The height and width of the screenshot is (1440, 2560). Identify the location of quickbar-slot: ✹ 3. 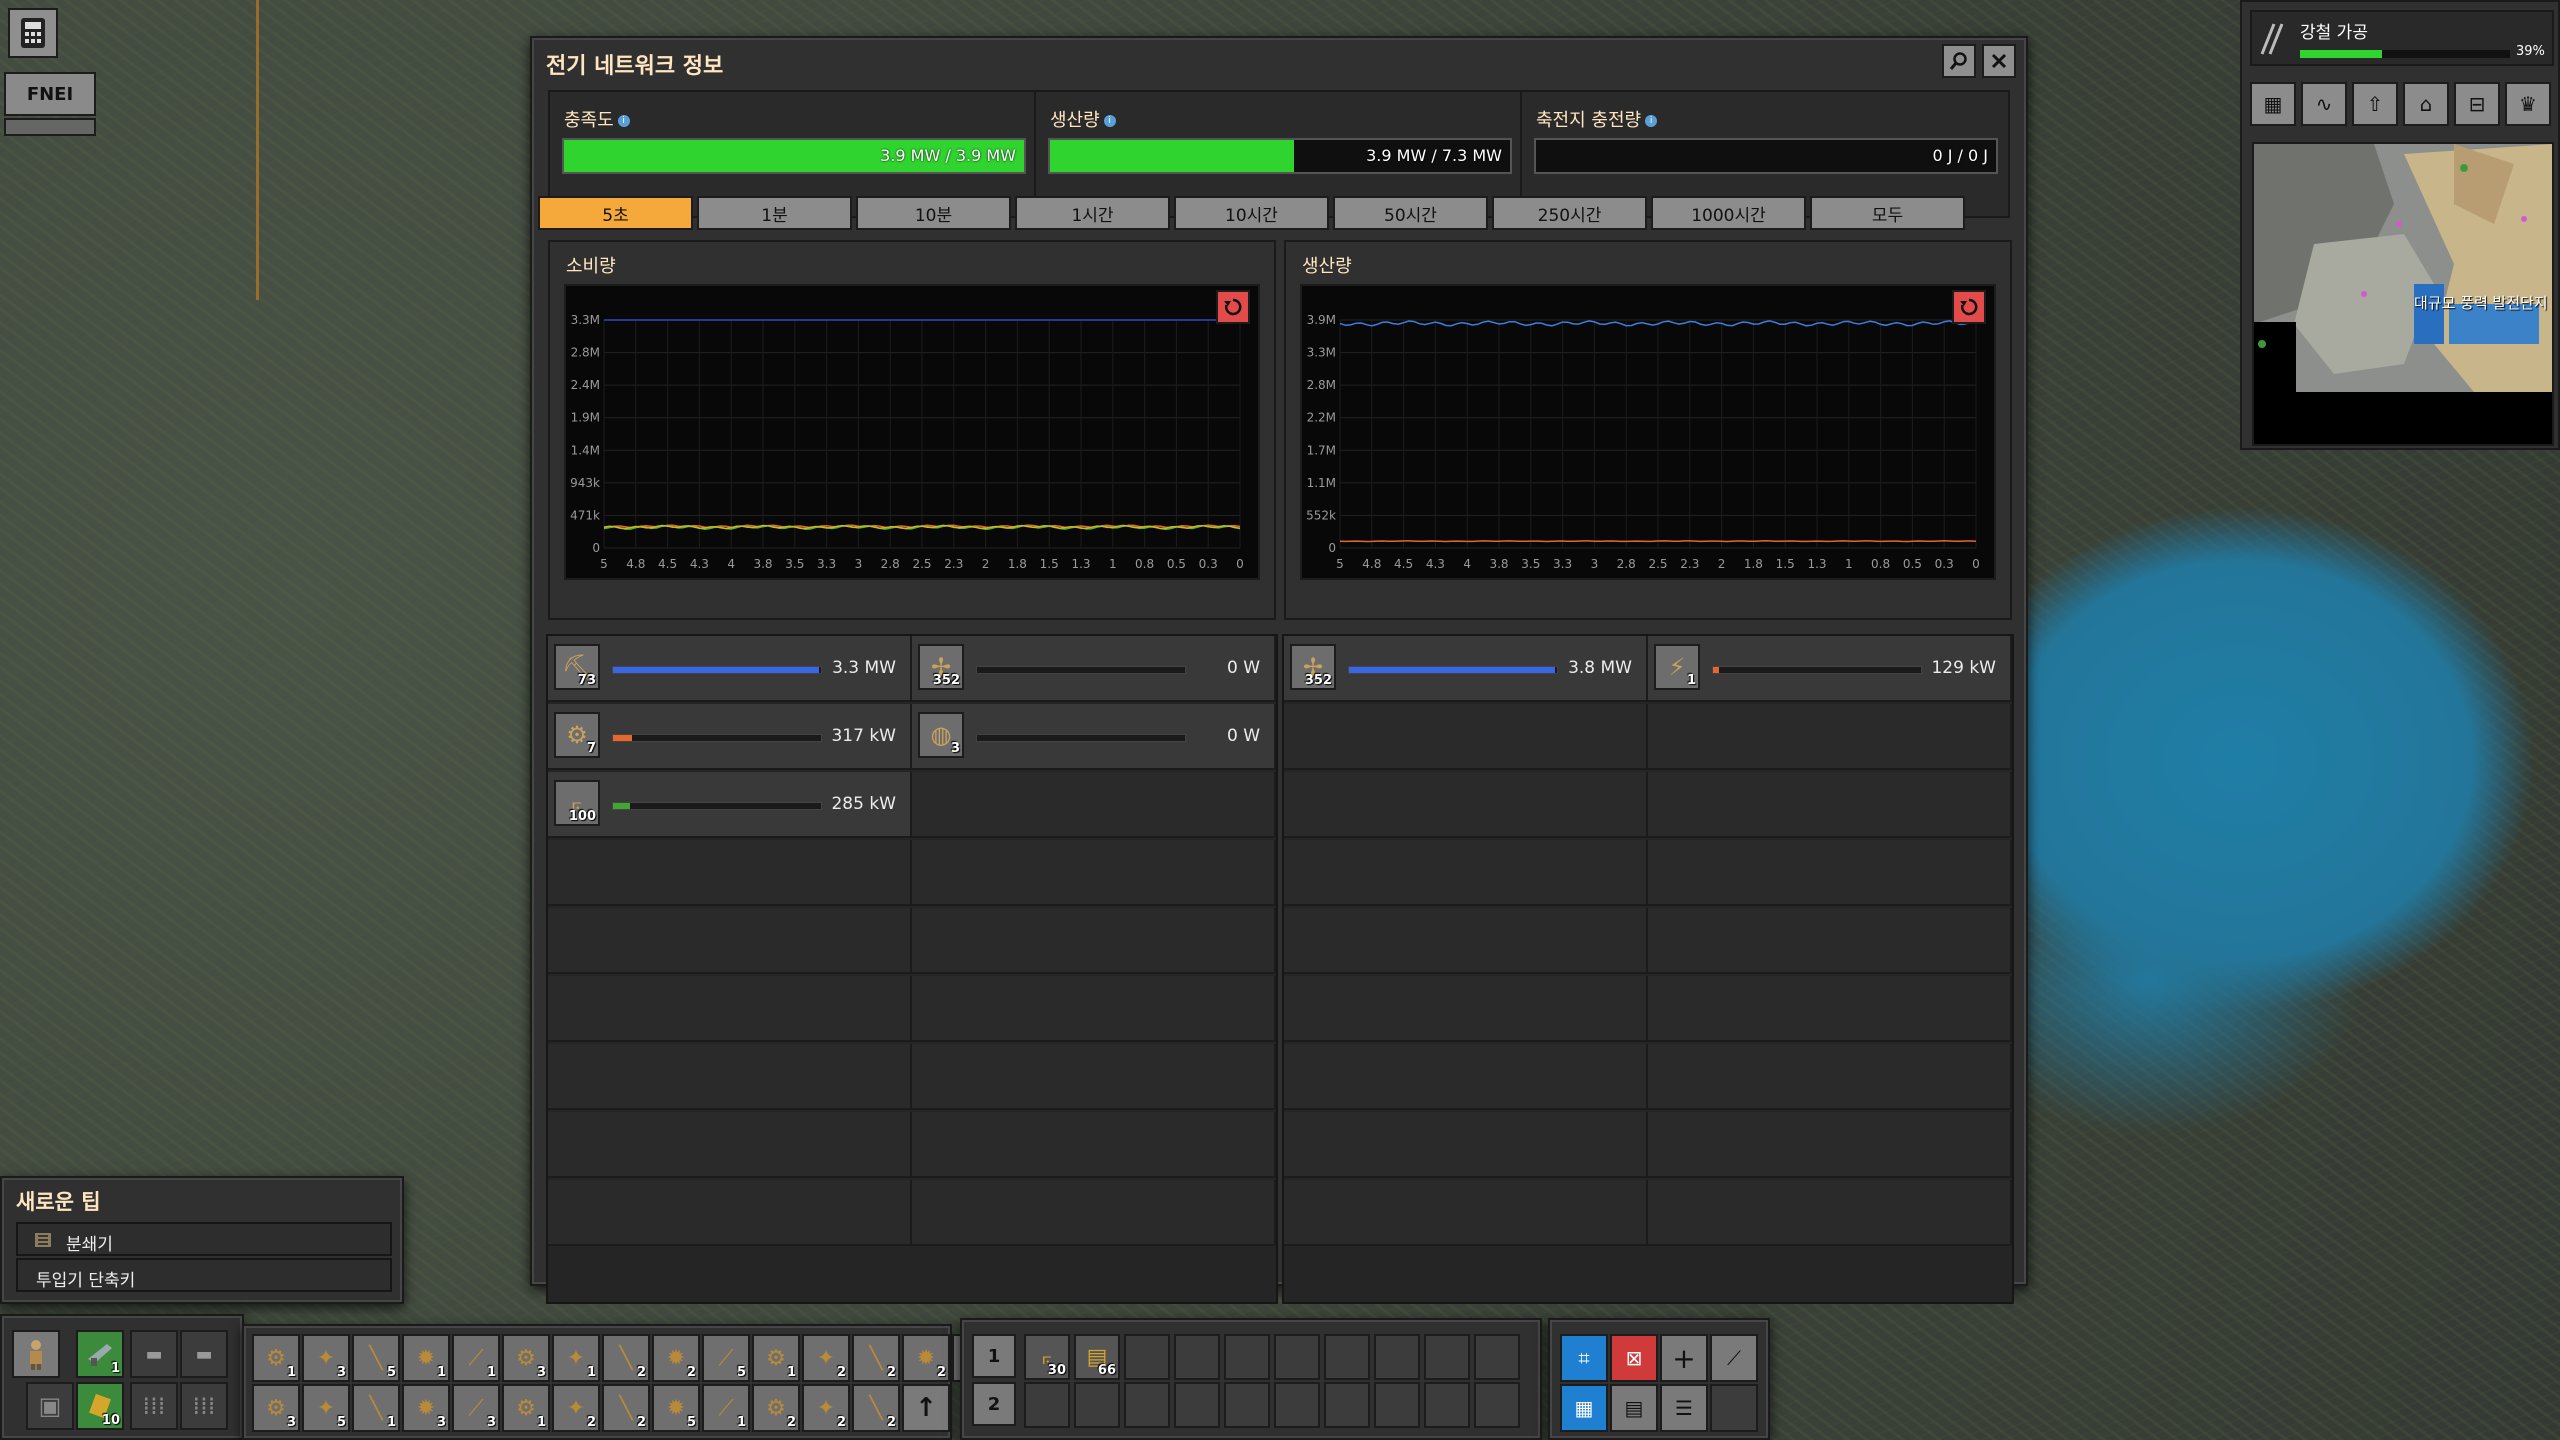
(426, 1408).